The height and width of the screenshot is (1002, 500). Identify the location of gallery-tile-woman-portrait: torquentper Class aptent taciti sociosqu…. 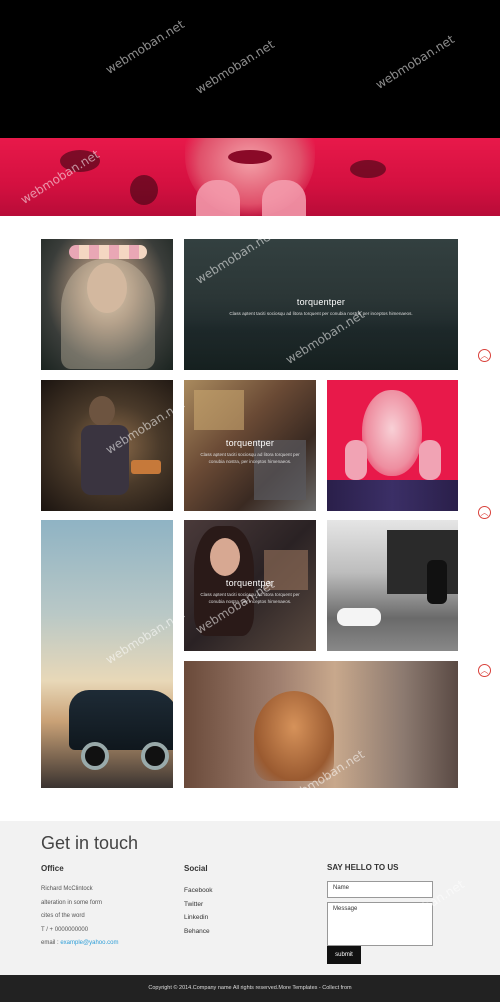
(250, 585).